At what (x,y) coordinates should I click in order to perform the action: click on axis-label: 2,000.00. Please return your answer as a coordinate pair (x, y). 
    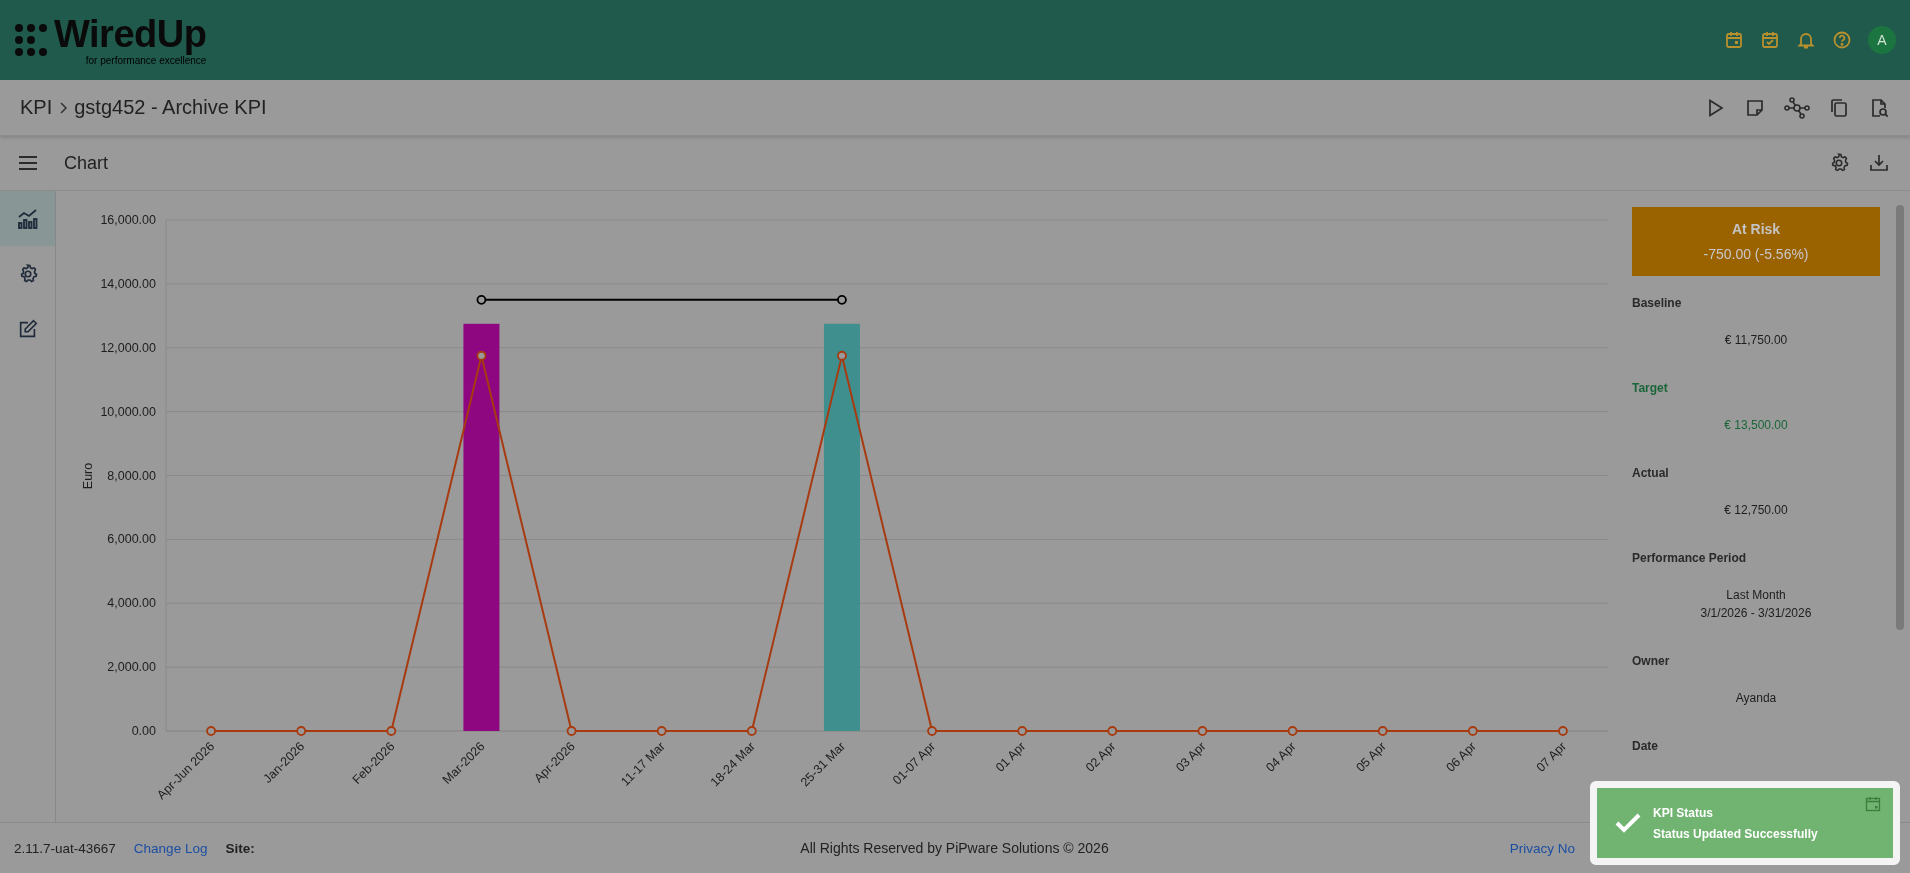
    Looking at the image, I should click on (131, 667).